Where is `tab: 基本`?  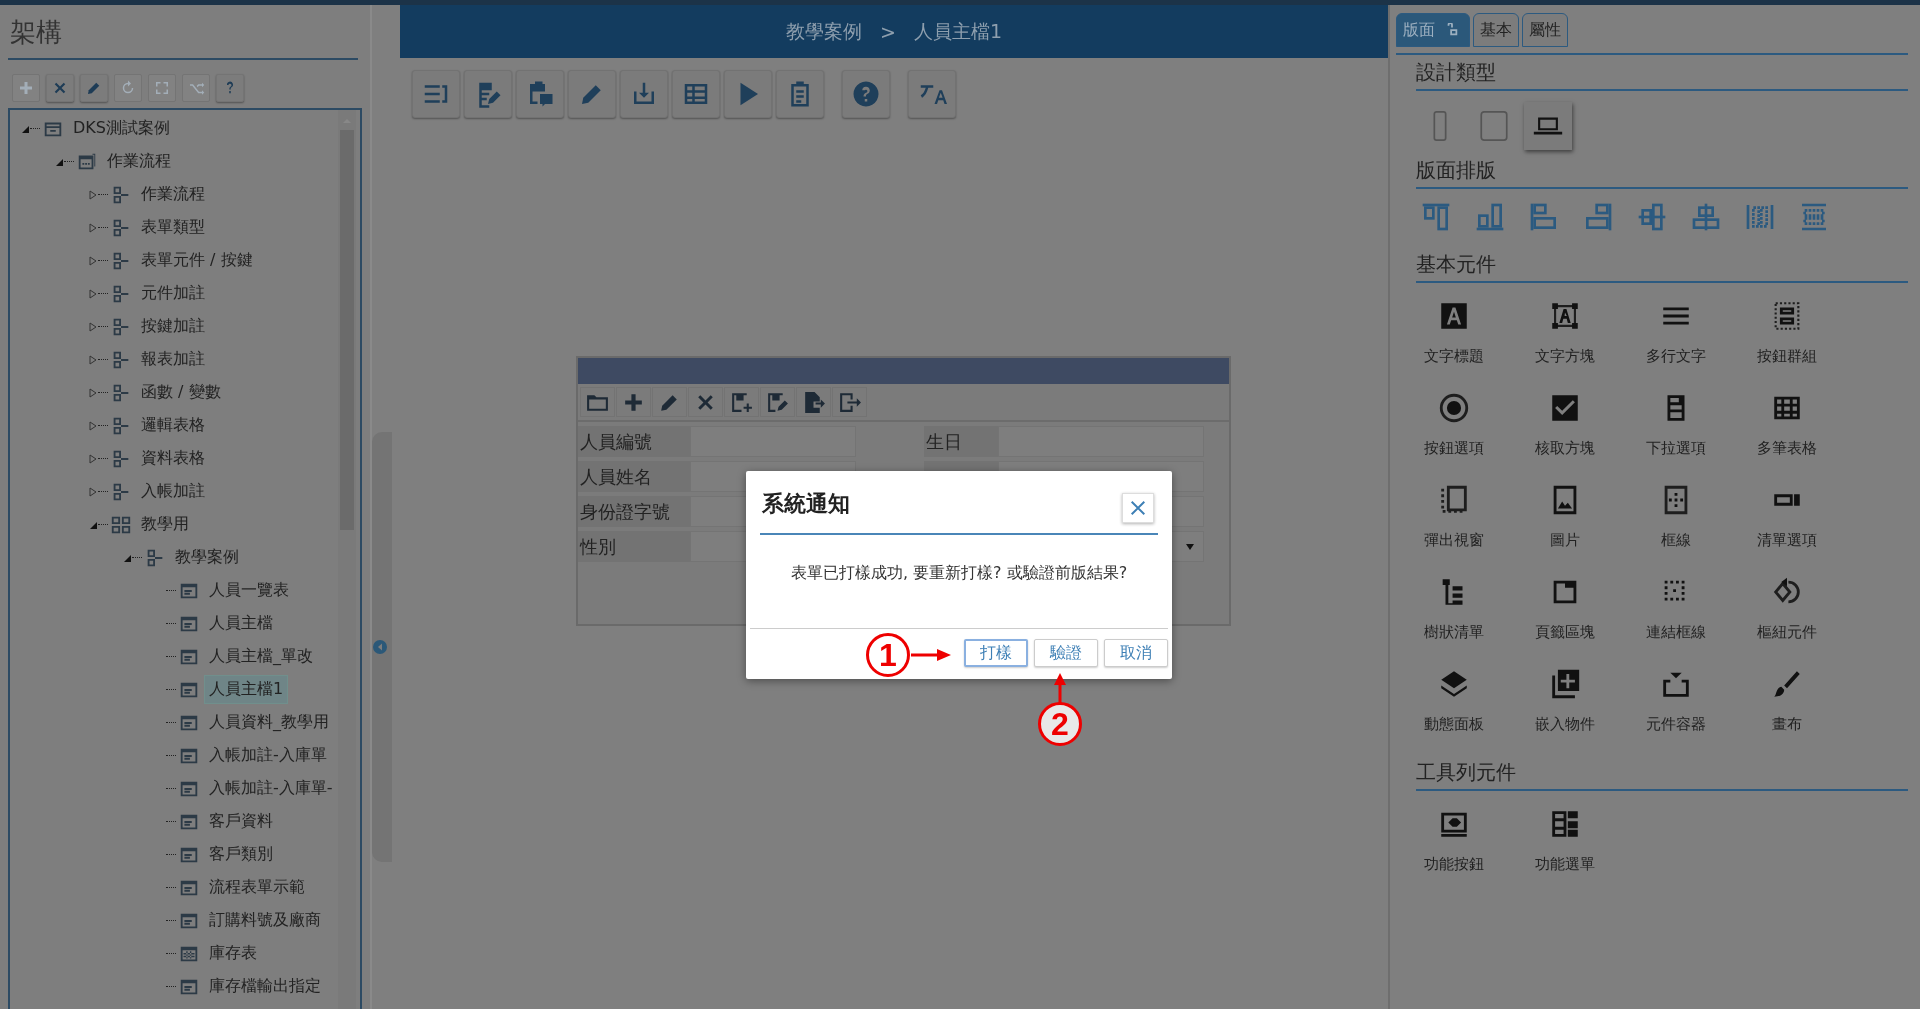
tab: 基本 is located at coordinates (1496, 30).